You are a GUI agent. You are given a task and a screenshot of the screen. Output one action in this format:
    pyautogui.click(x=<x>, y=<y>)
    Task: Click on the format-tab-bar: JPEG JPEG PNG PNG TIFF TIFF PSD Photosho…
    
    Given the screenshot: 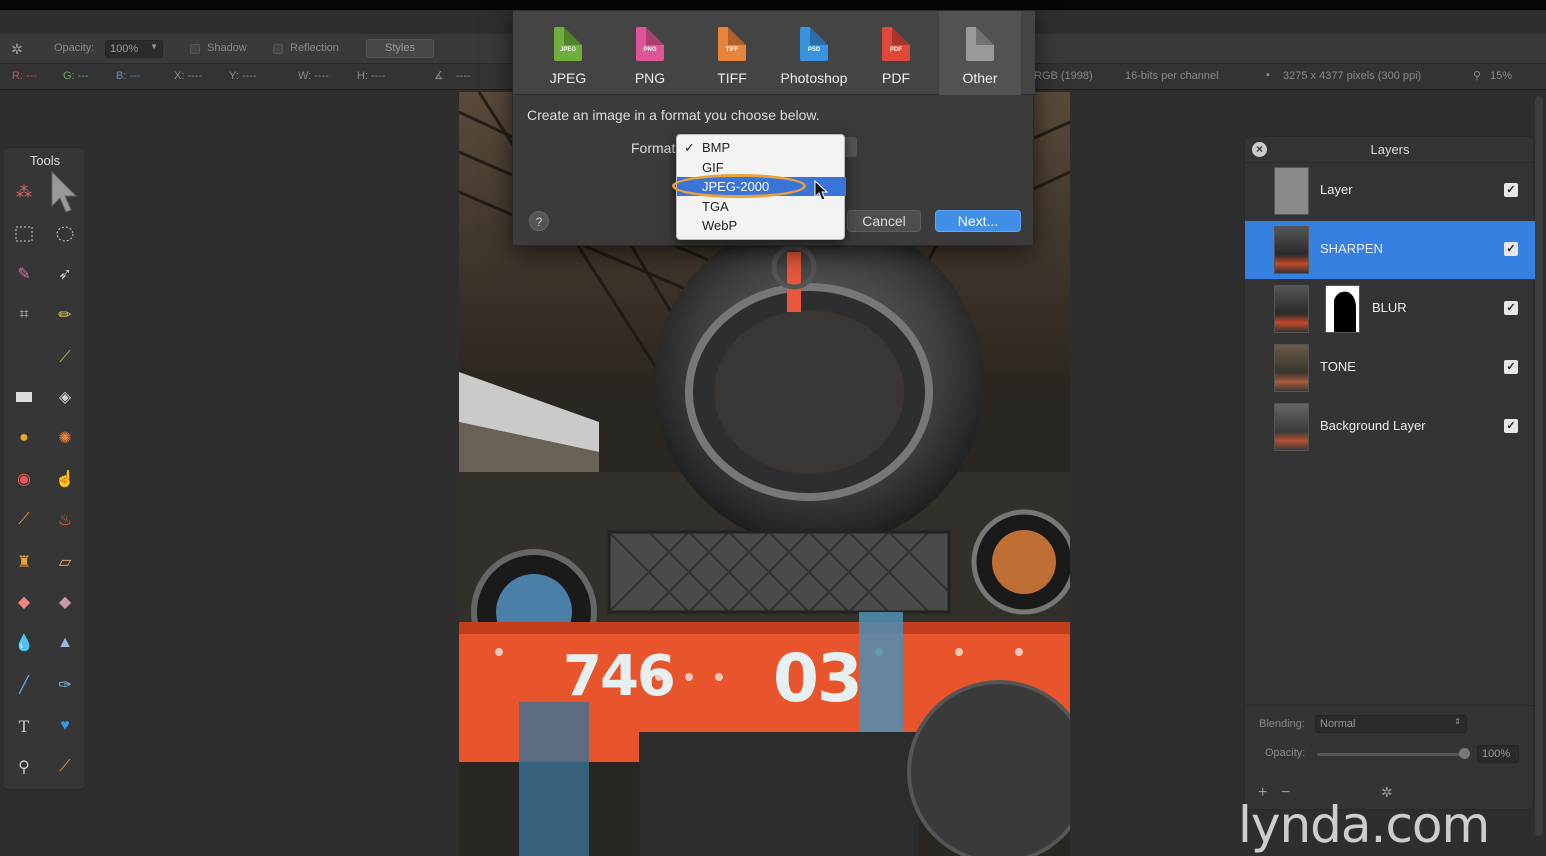 What is the action you would take?
    pyautogui.click(x=774, y=53)
    